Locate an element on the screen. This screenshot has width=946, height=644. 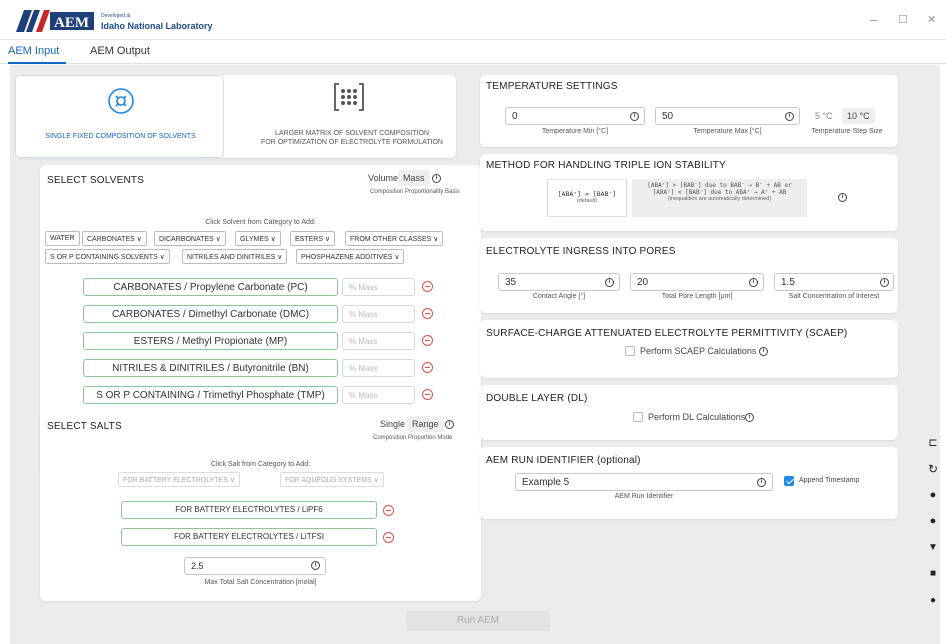
triple-ion-option-default: [ABA⁺] = [BAB⁻] (default) is located at coordinates (587, 198).